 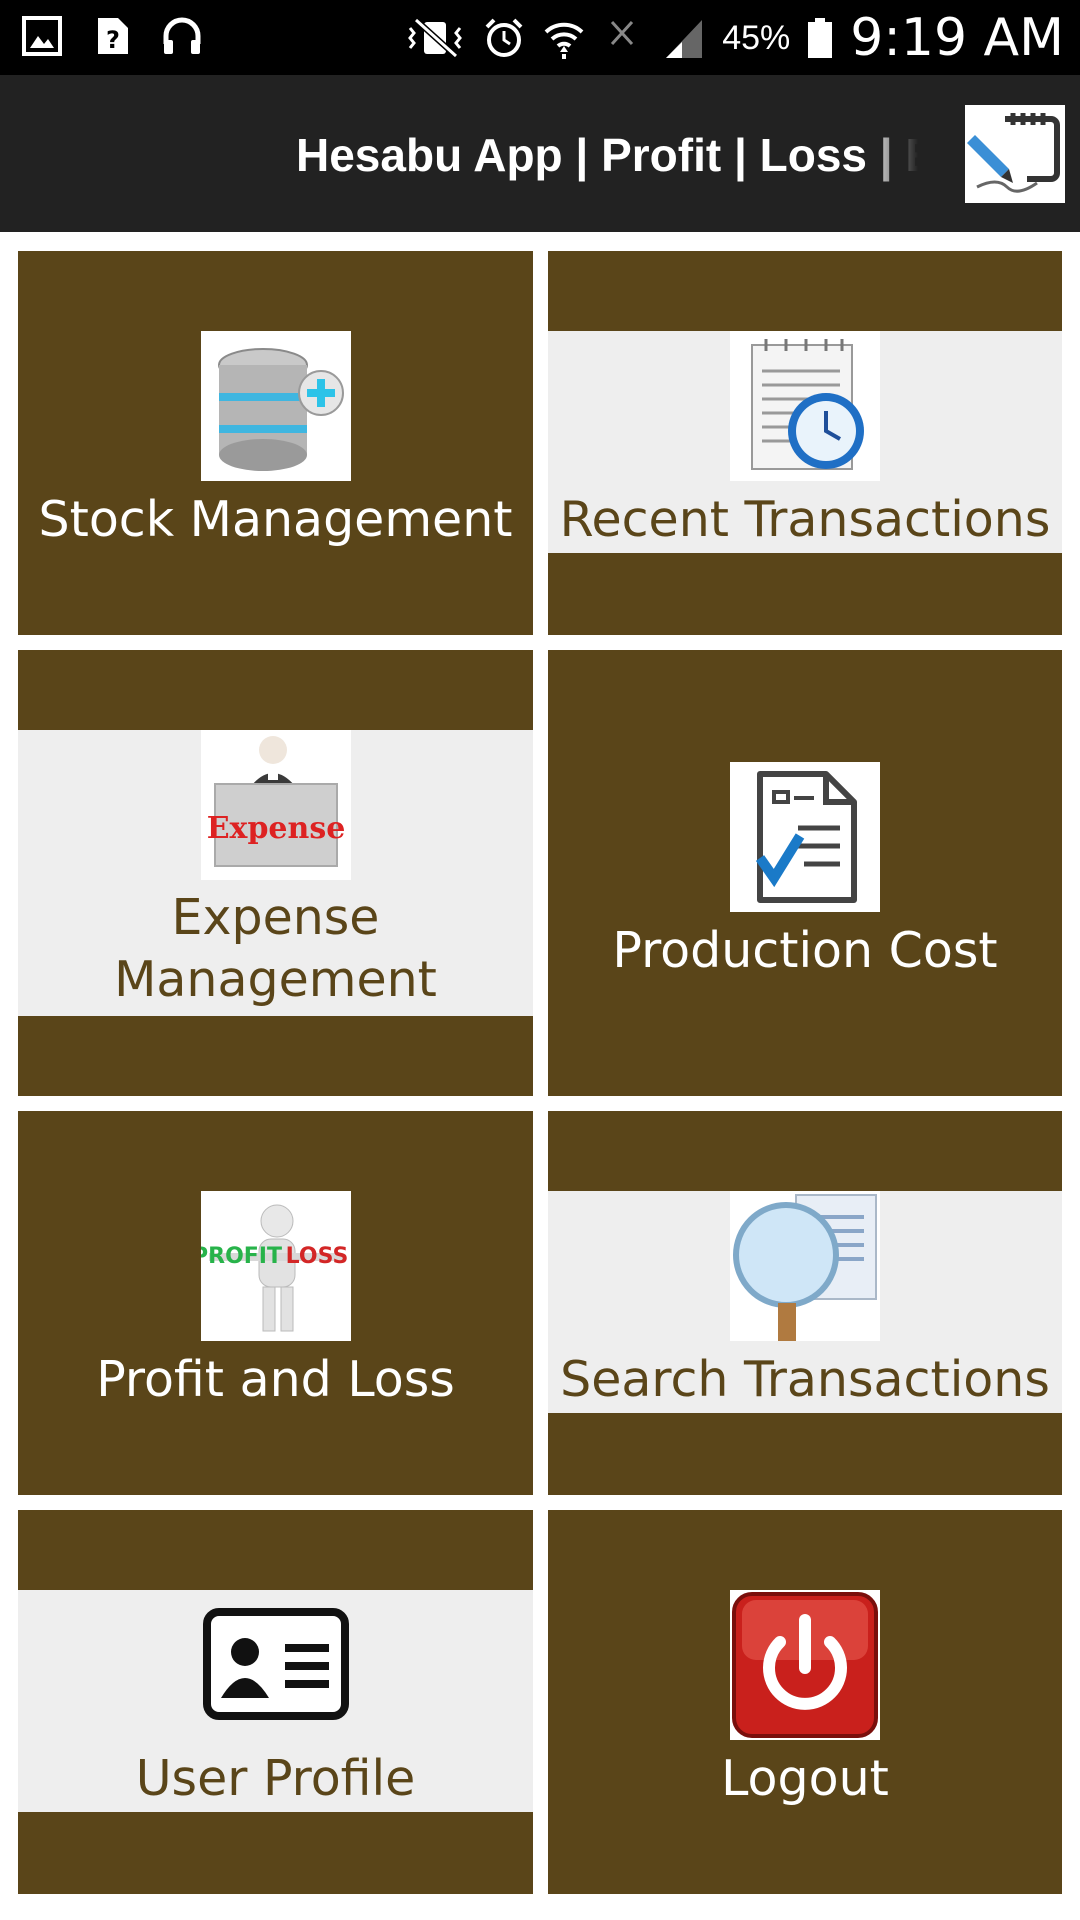 What do you see at coordinates (805, 1266) in the screenshot?
I see `magnifier-document-icon` at bounding box center [805, 1266].